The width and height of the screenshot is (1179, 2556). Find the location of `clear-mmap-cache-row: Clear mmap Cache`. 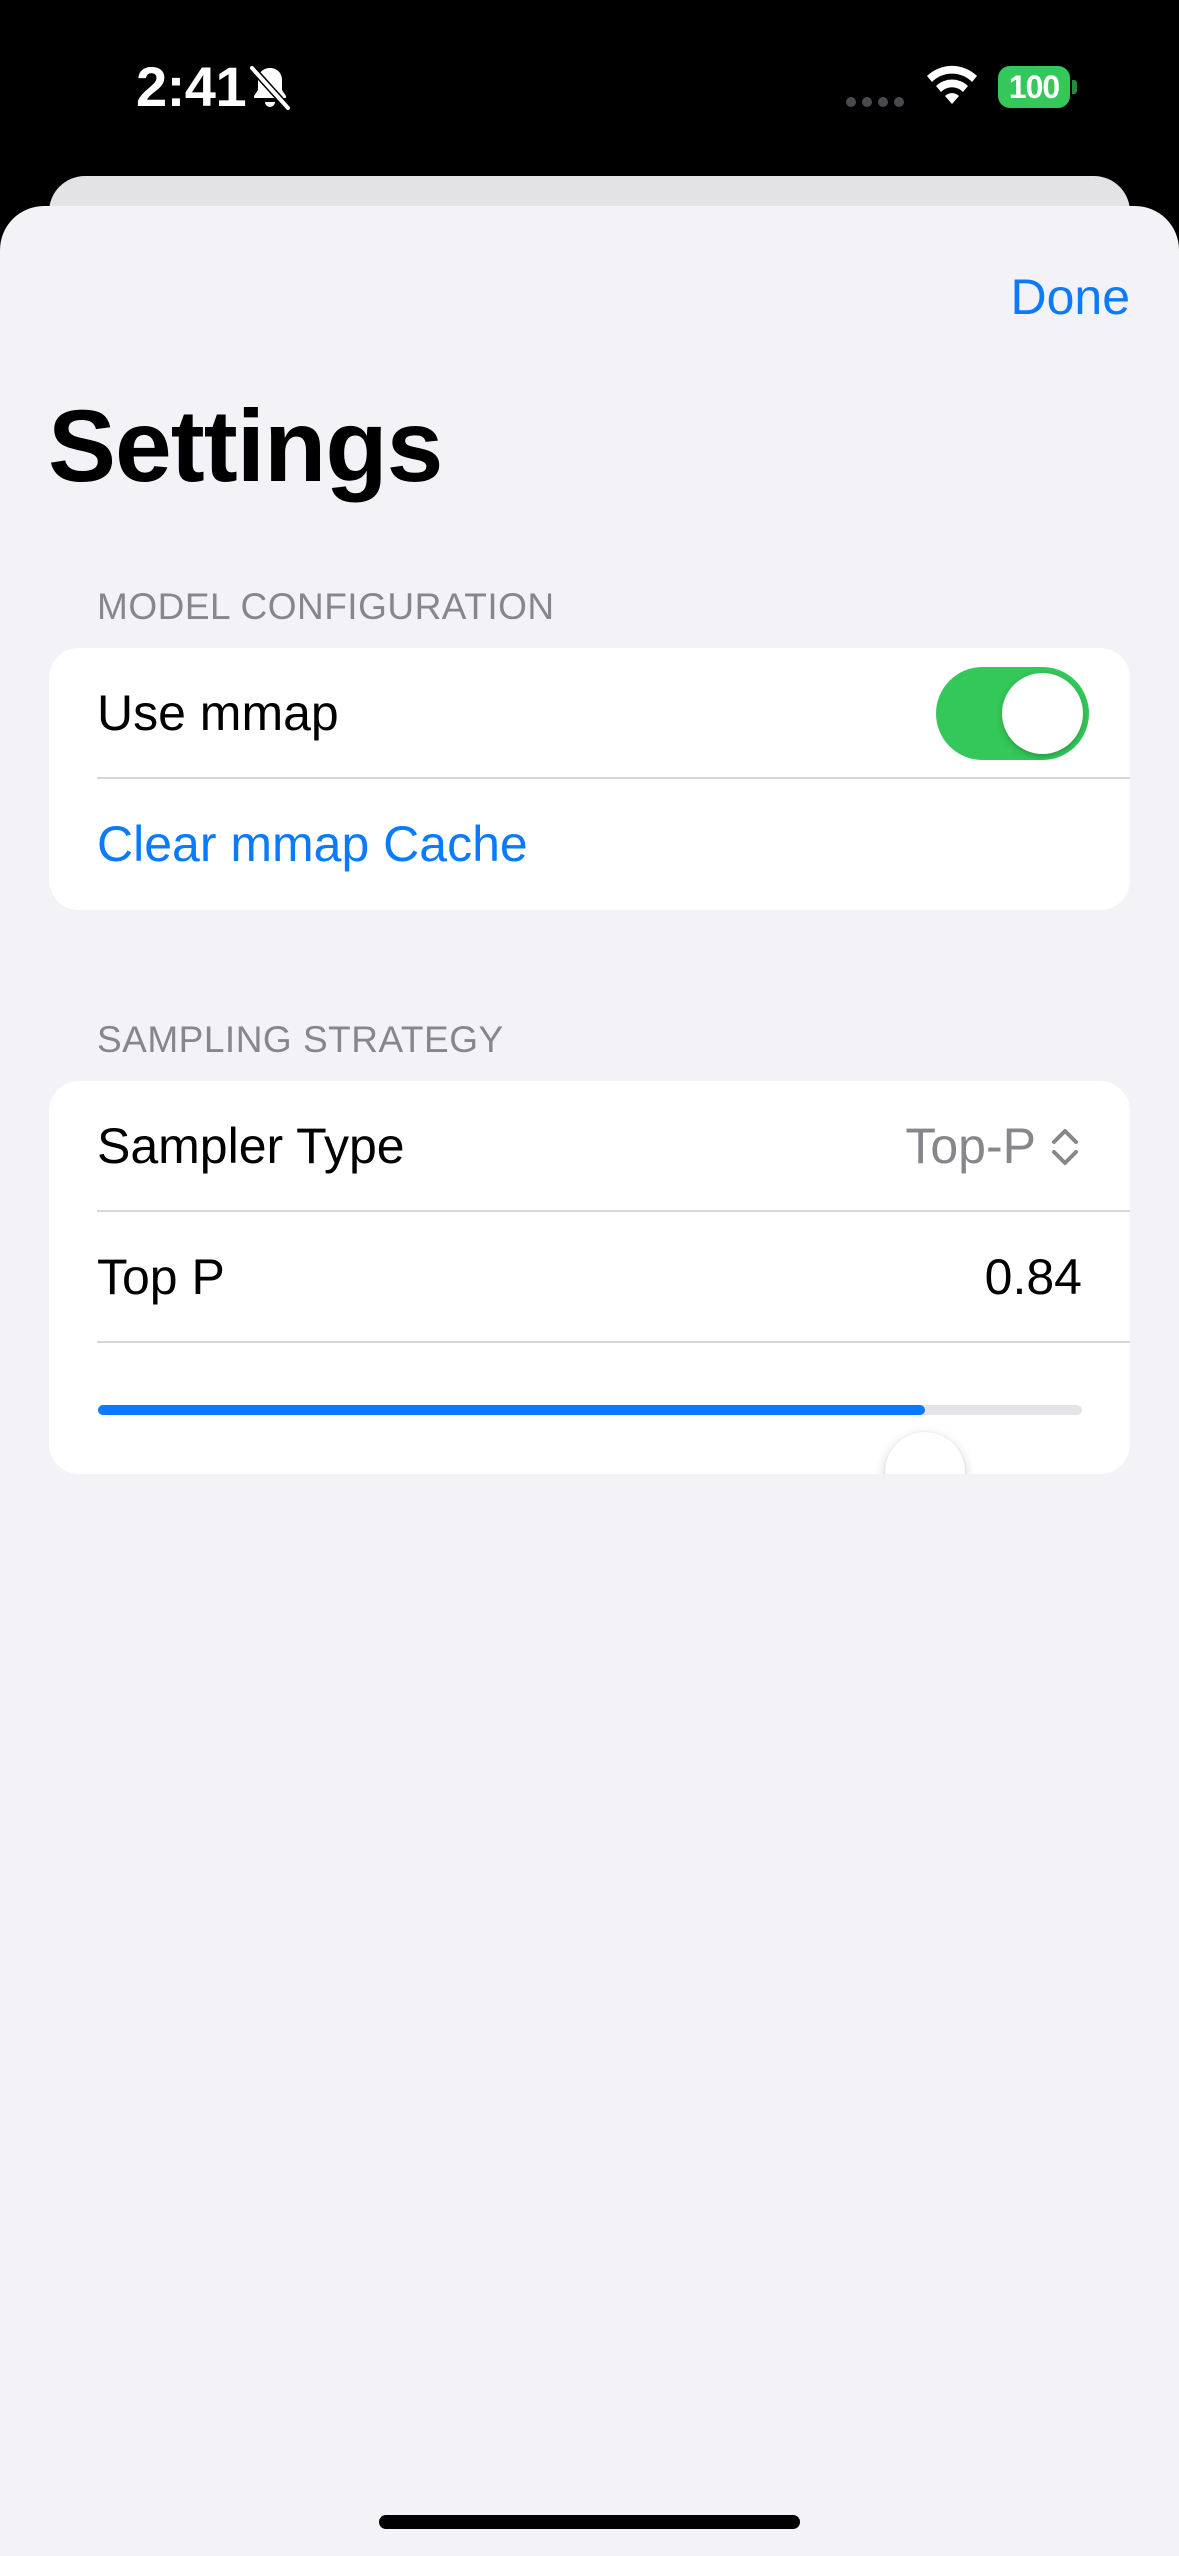

clear-mmap-cache-row: Clear mmap Cache is located at coordinates (589, 844).